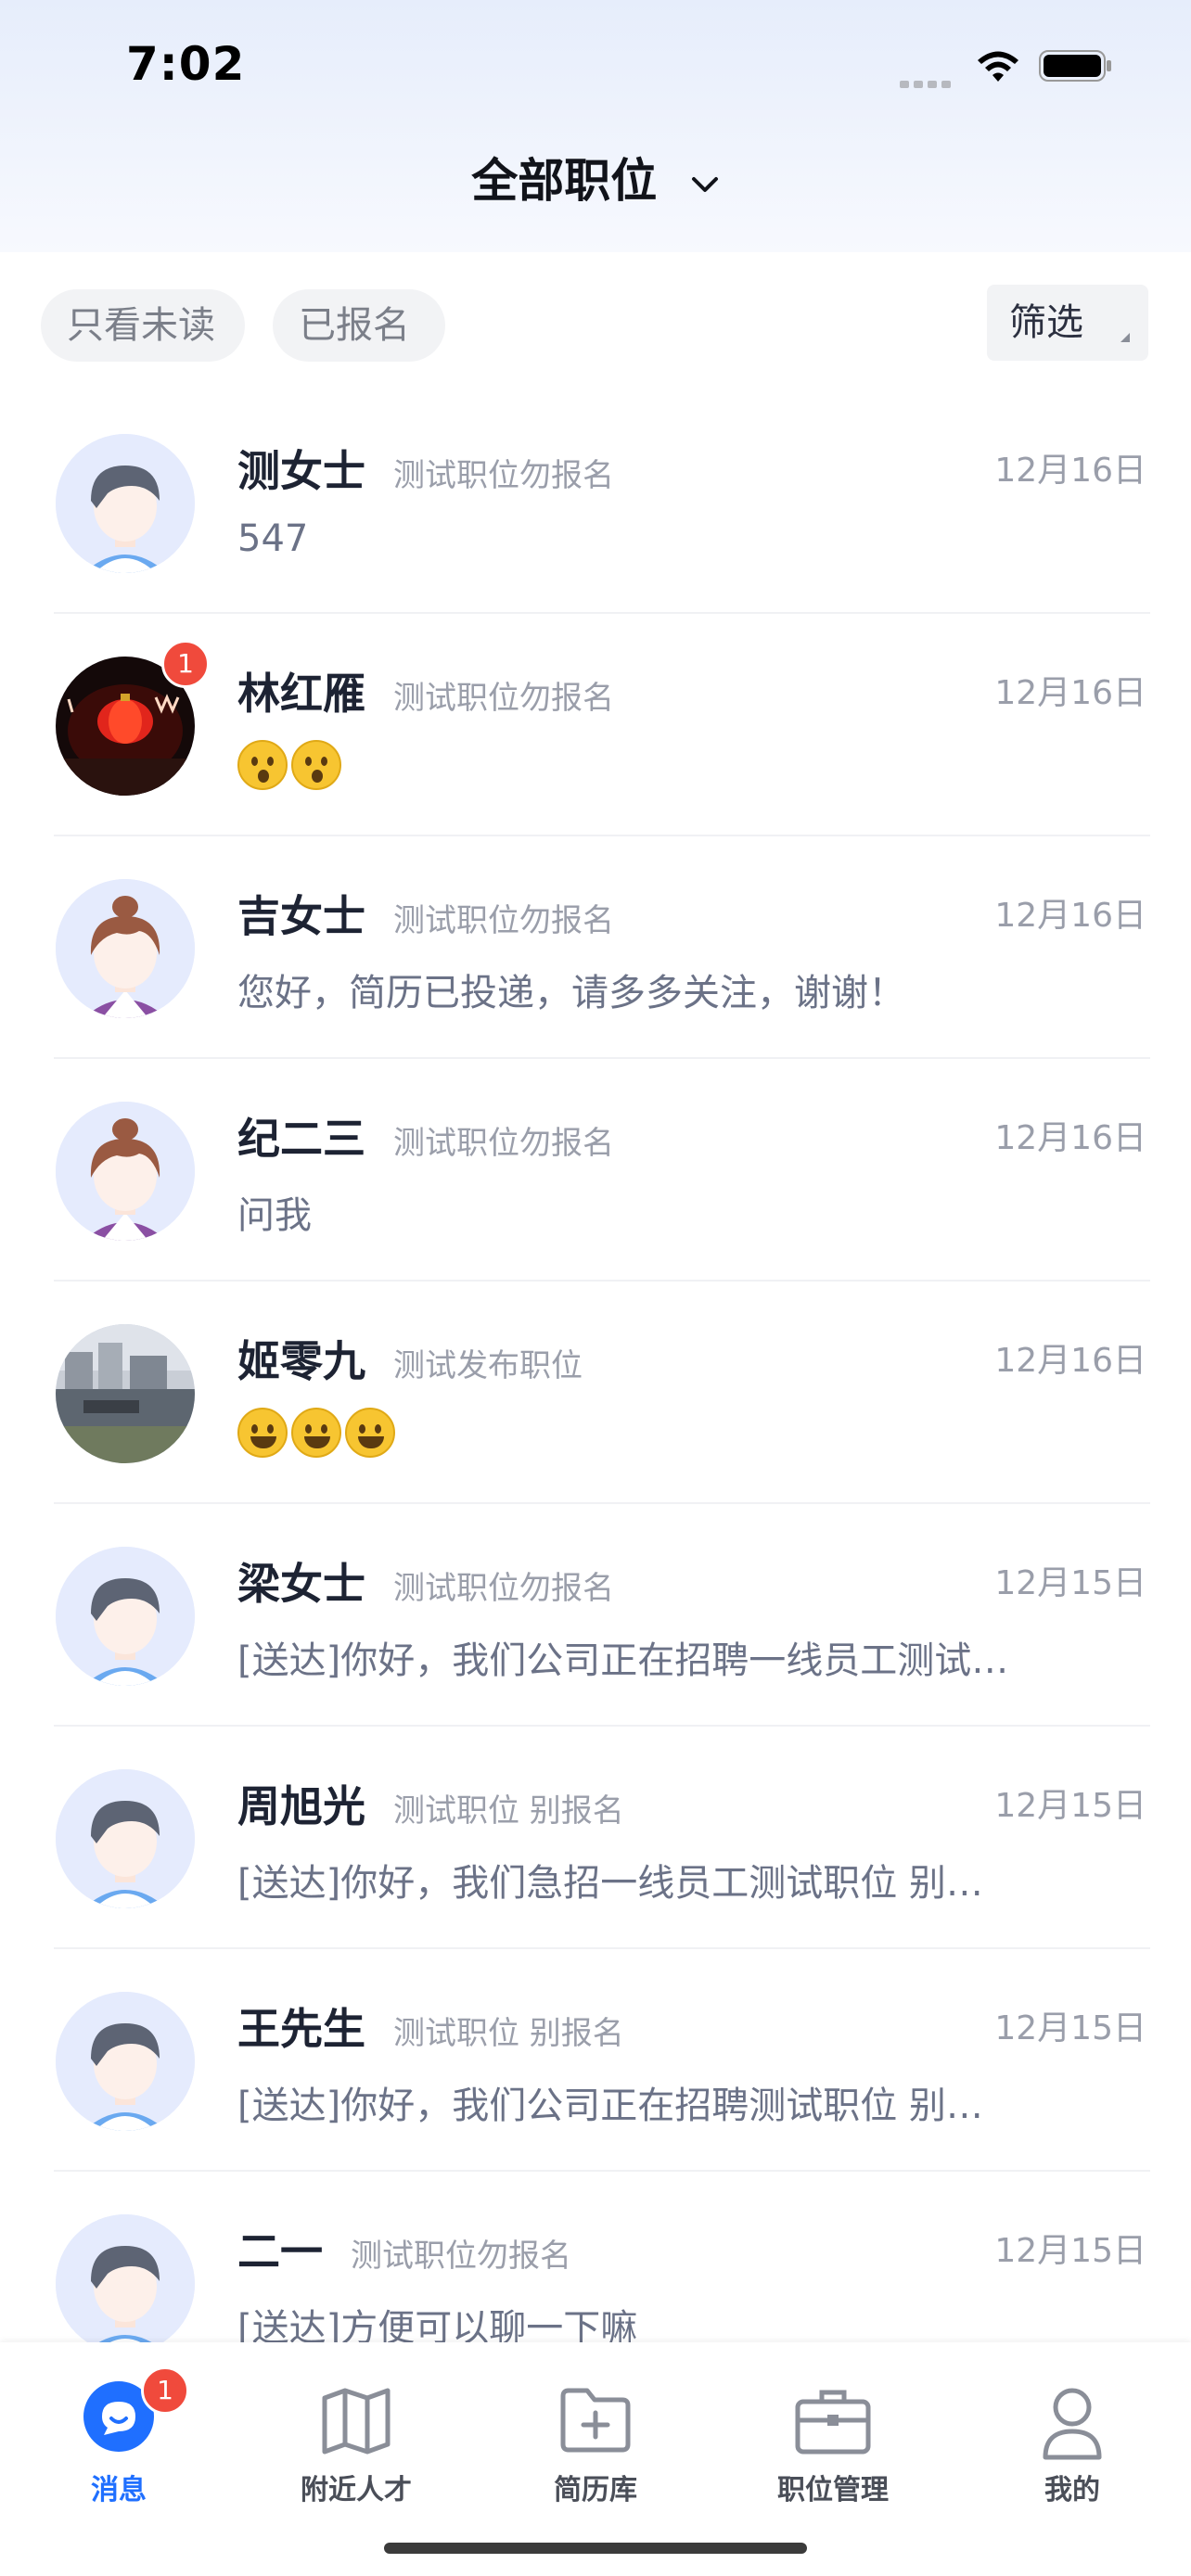 This screenshot has width=1191, height=2576. I want to click on tab-mine: 我的, so click(1073, 2424).